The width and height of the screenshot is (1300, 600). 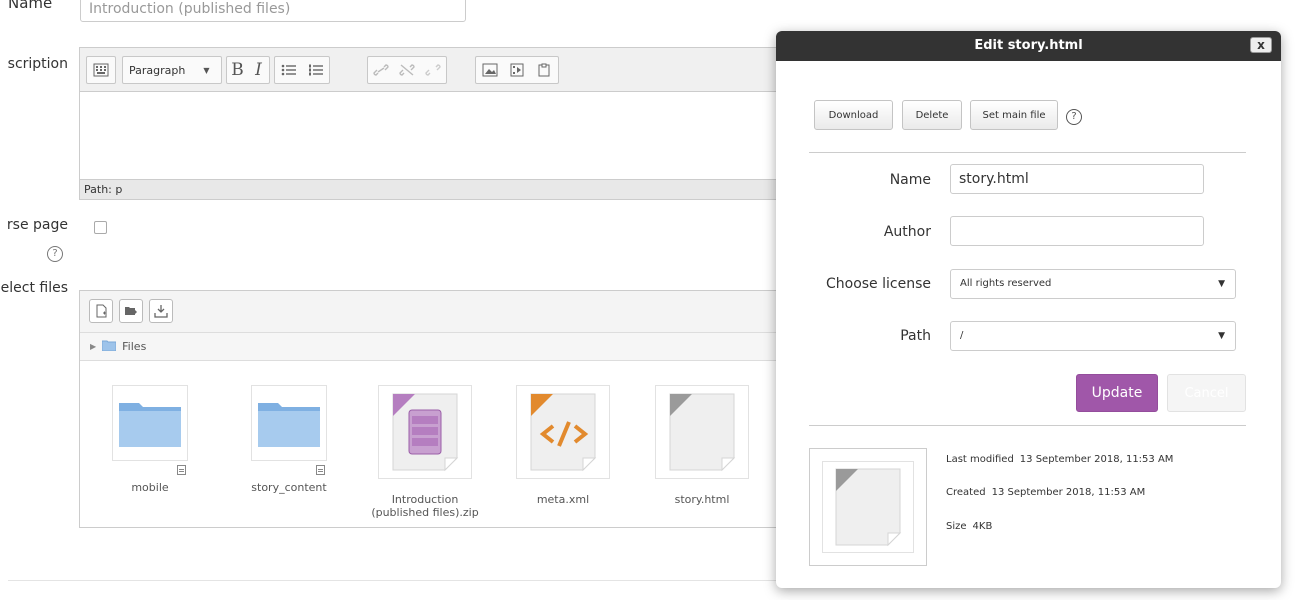 I want to click on numbered-list-icon, so click(x=315, y=70).